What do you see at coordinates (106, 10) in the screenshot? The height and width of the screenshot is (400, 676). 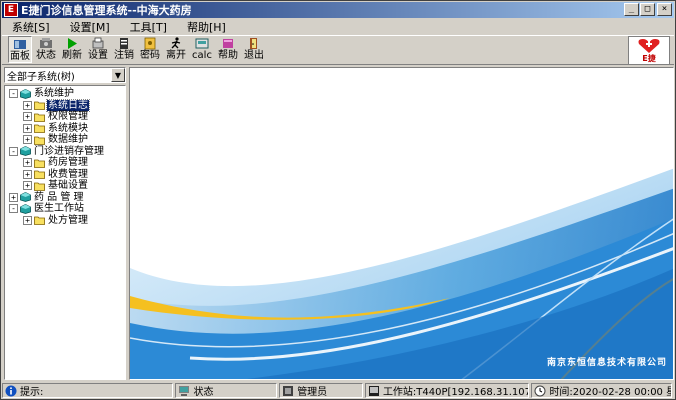 I see `window-title: E捷门诊信息管理系统--中海大药房` at bounding box center [106, 10].